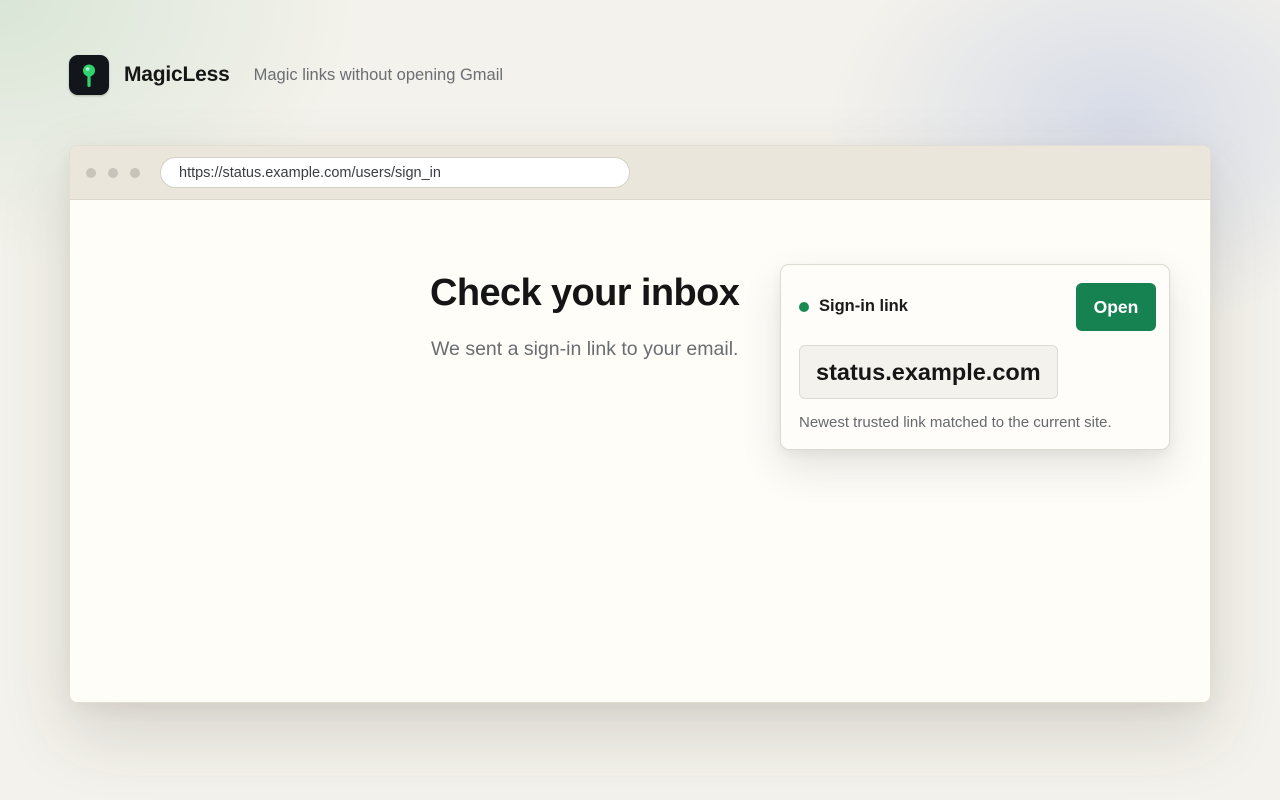 The height and width of the screenshot is (800, 1280). What do you see at coordinates (177, 74) in the screenshot?
I see `app-name: MagicLess` at bounding box center [177, 74].